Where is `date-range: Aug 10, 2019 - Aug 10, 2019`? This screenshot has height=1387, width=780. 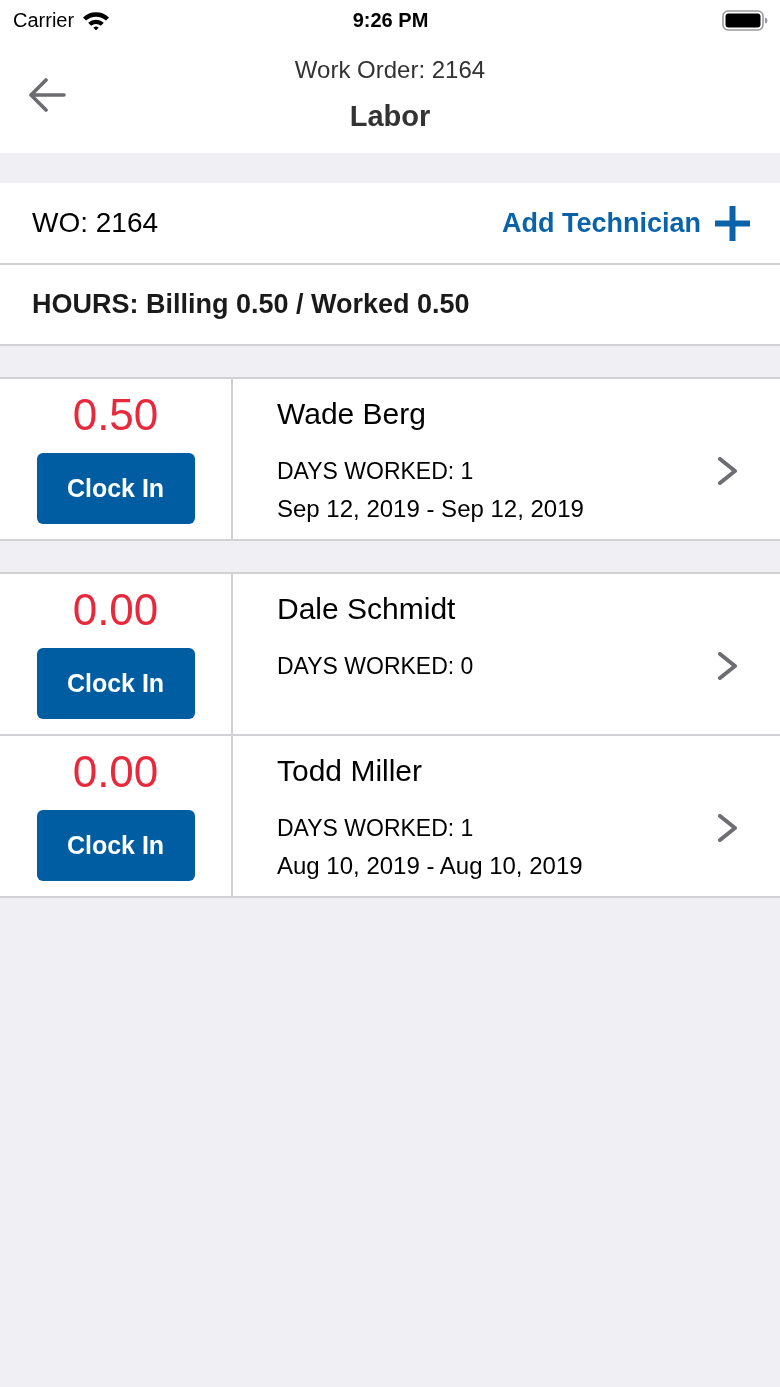
date-range: Aug 10, 2019 - Aug 10, 2019 is located at coordinates (430, 866).